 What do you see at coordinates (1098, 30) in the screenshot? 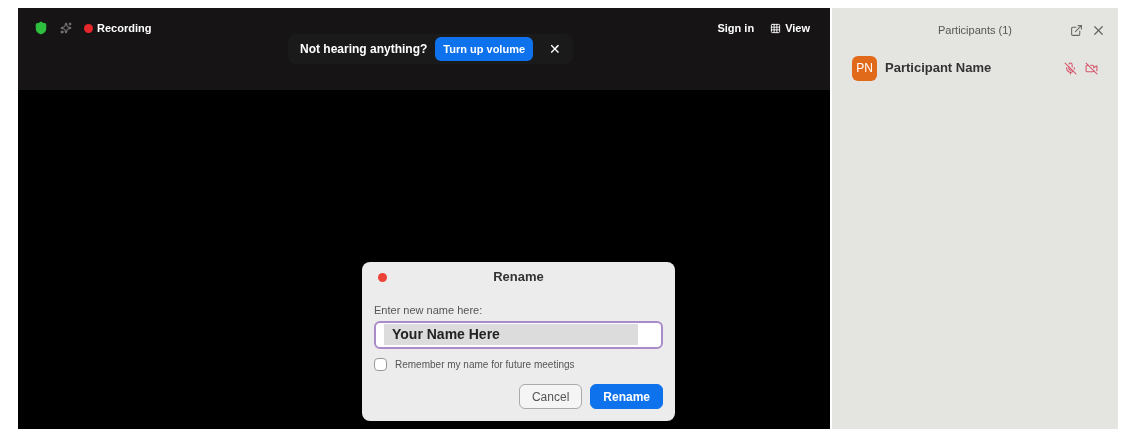
I see `close-icon` at bounding box center [1098, 30].